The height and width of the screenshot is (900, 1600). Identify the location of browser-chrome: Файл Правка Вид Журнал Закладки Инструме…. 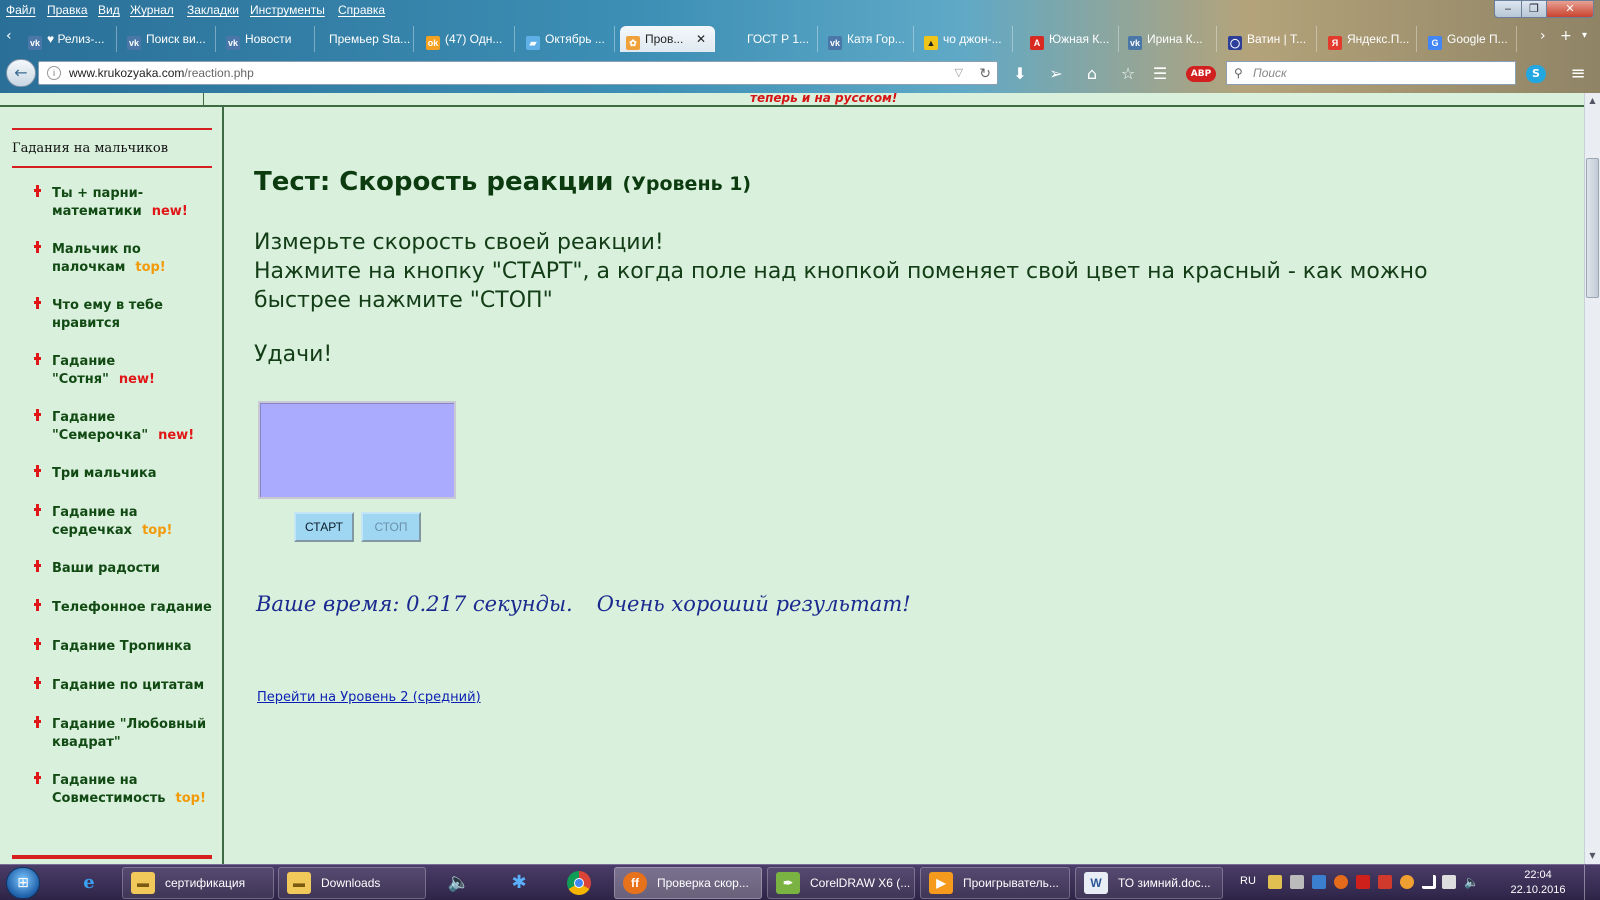
(800, 46).